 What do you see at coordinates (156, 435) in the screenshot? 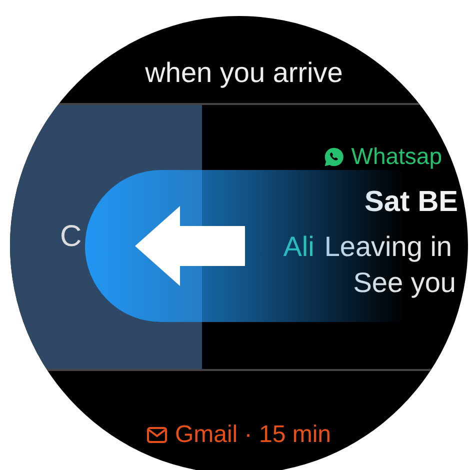
I see `mail-icon` at bounding box center [156, 435].